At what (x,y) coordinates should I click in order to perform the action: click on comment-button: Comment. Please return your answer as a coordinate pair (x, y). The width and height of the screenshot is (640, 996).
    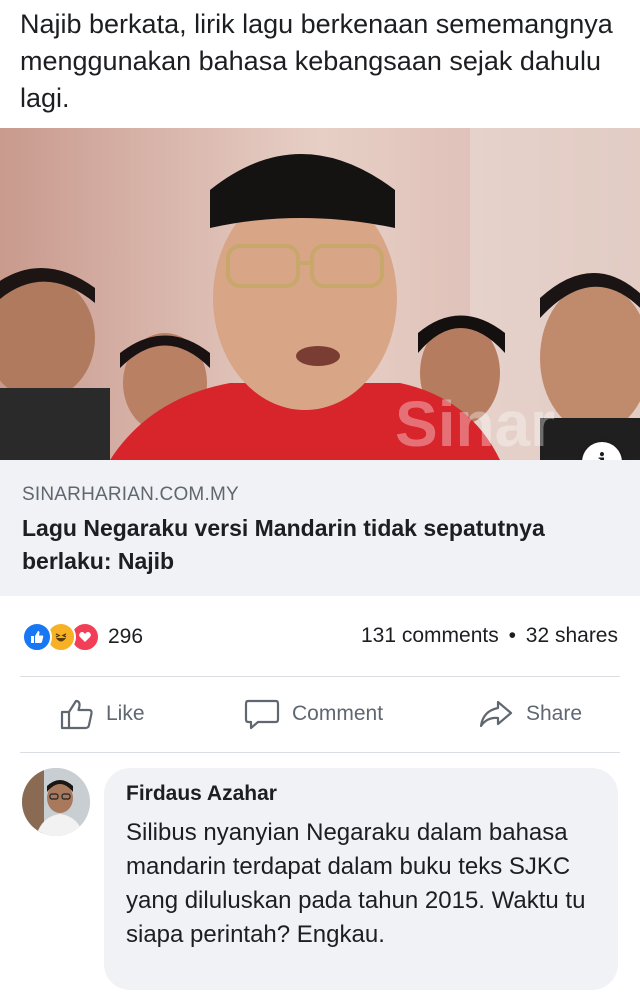
    Looking at the image, I should click on (313, 714).